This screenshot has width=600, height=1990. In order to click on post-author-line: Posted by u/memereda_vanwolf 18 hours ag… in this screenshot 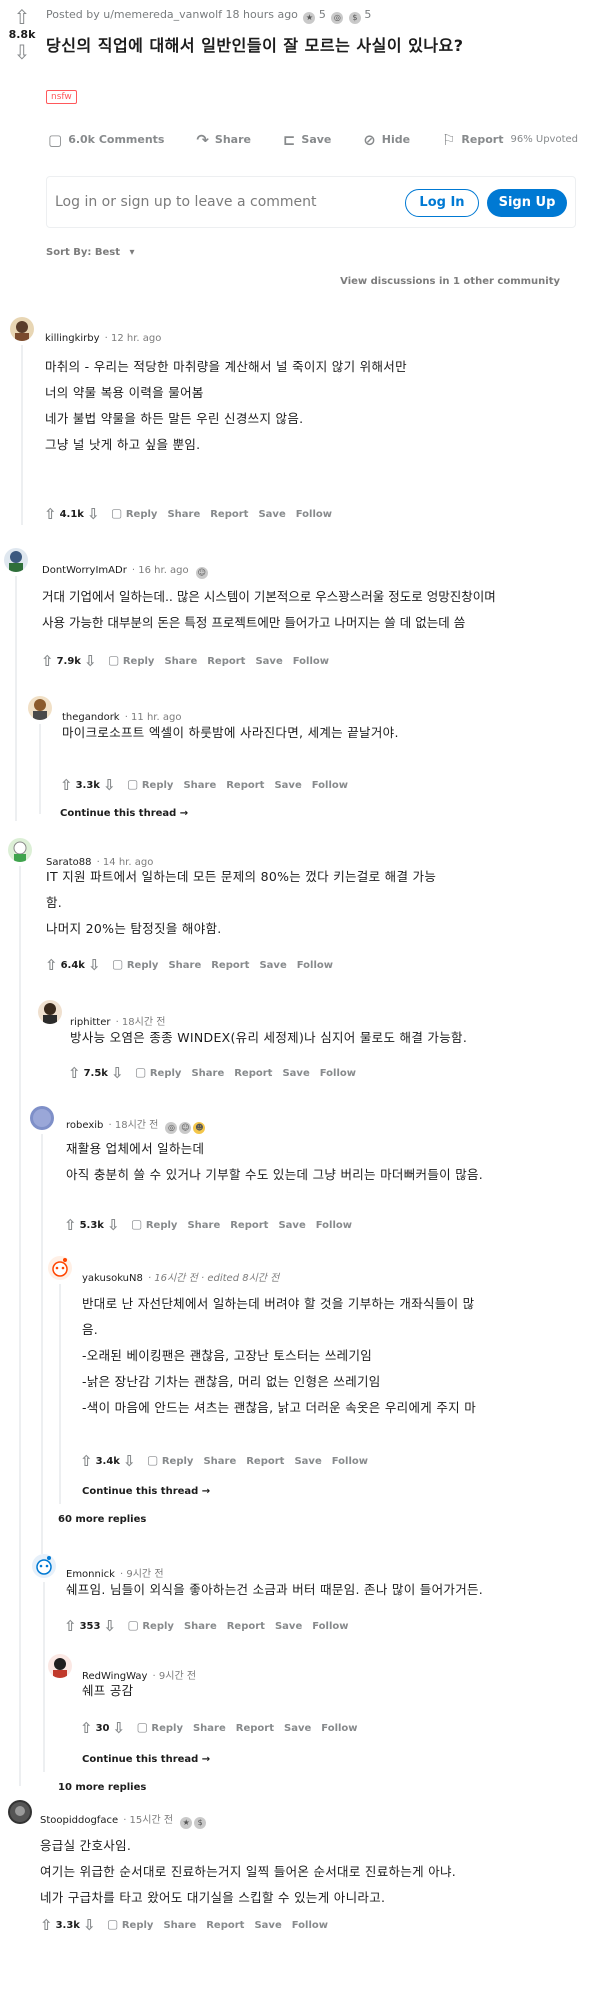, I will do `click(172, 14)`.